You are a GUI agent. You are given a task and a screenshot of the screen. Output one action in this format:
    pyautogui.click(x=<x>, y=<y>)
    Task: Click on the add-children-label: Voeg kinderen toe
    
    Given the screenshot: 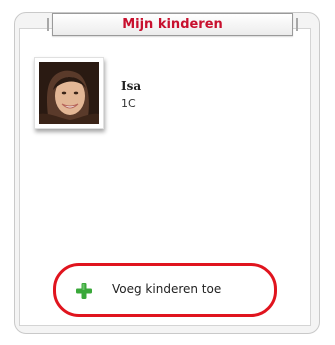 What is the action you would take?
    pyautogui.click(x=167, y=289)
    